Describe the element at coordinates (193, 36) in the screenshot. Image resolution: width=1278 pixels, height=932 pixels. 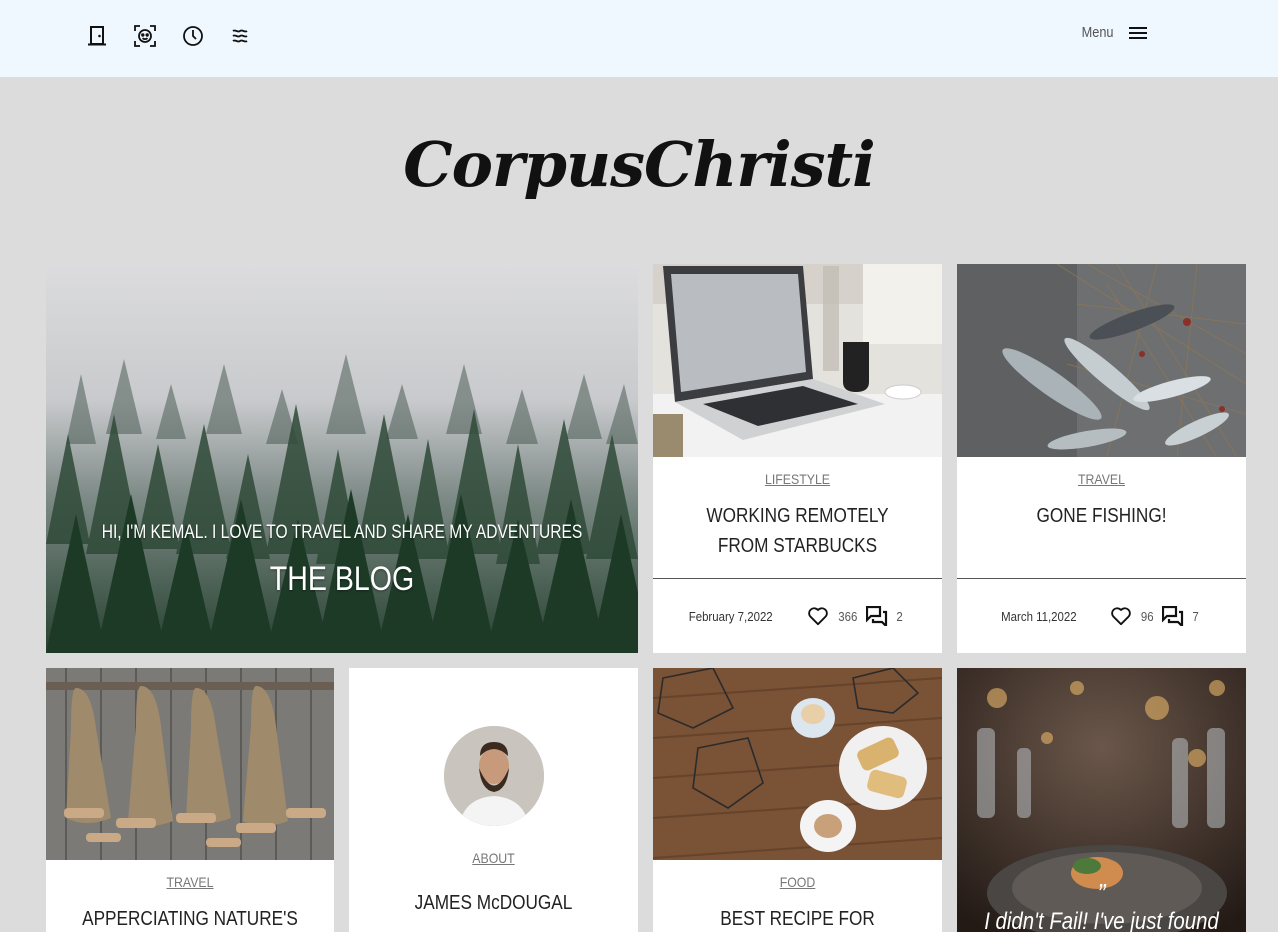
I see `clock-icon` at that location.